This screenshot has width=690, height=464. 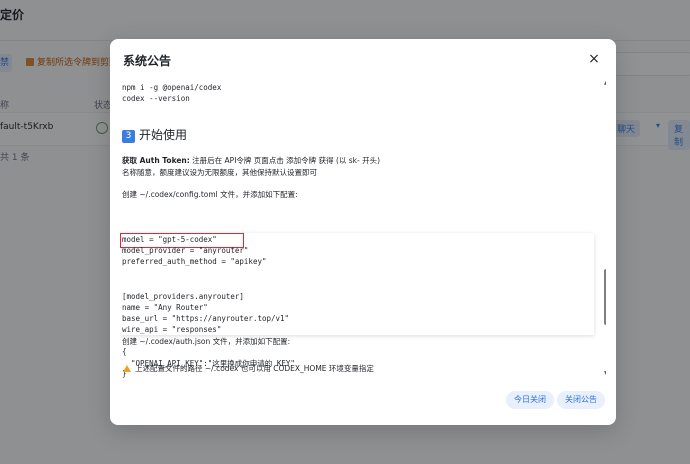 What do you see at coordinates (285, 160) in the screenshot?
I see `auth-text: 注册后在 API令牌 页面点击 添加令牌 获得 (以 sk- 开头)` at bounding box center [285, 160].